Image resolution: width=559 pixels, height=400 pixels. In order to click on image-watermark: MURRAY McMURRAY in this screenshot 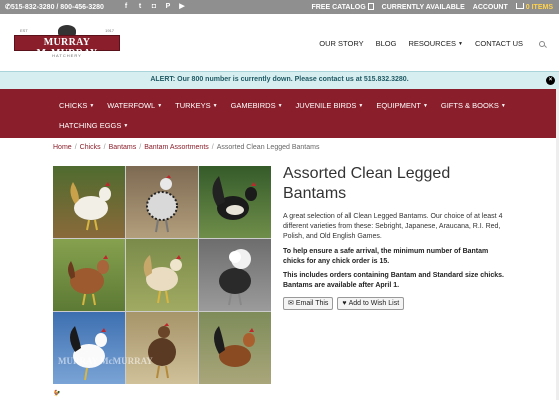, I will do `click(105, 361)`.